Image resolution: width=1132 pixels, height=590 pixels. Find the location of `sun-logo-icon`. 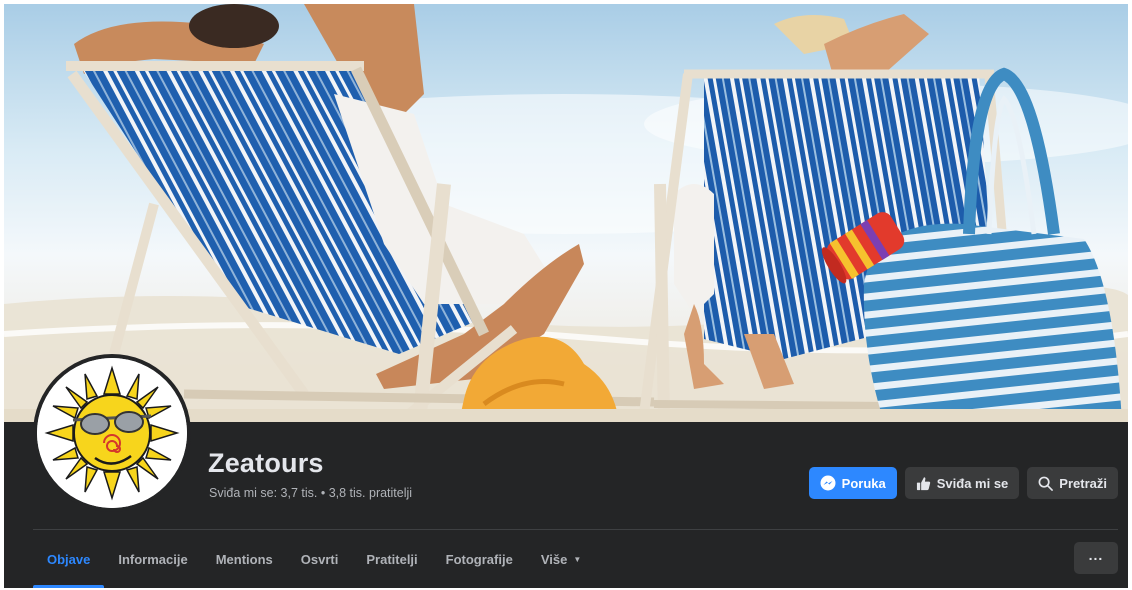

sun-logo-icon is located at coordinates (112, 433).